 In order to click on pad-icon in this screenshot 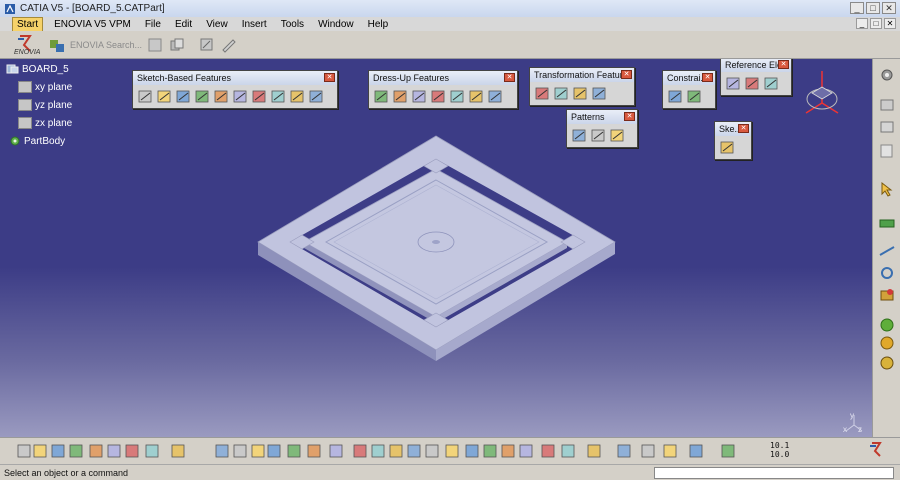, I will do `click(145, 96)`.